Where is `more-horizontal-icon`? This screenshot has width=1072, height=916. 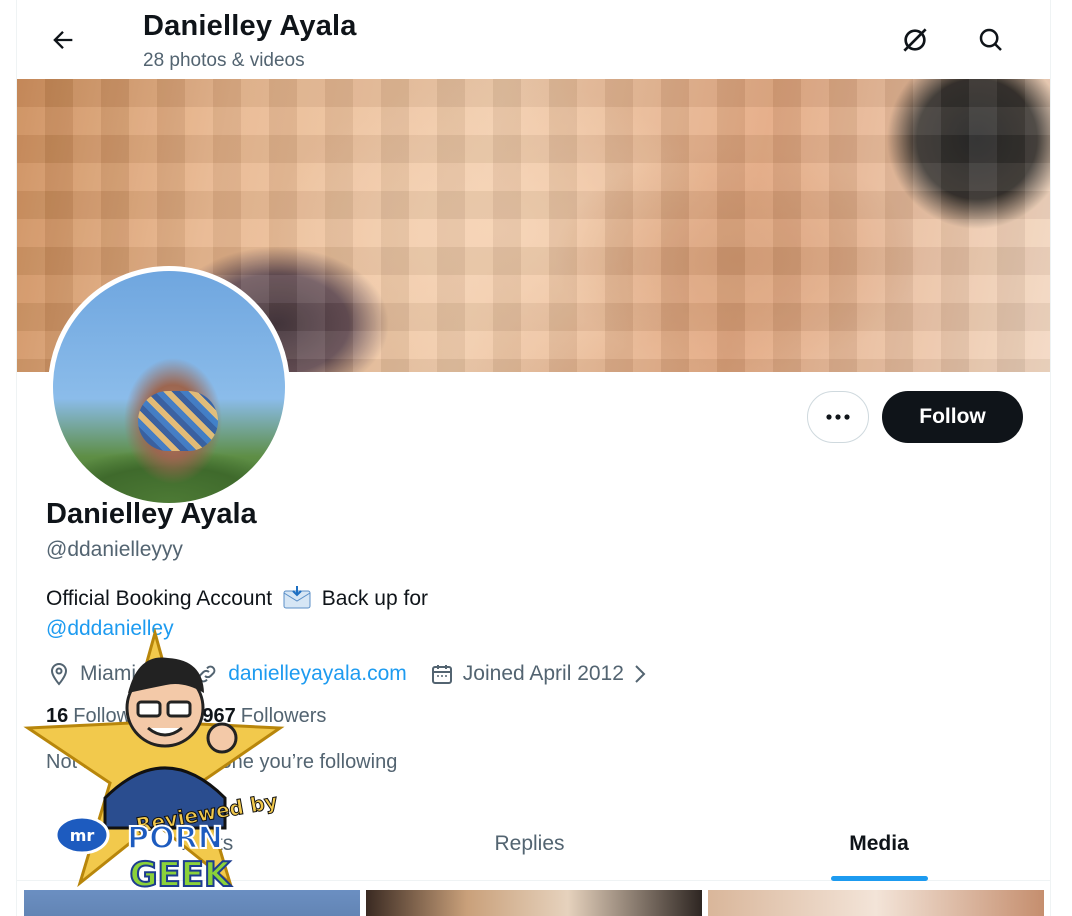
more-horizontal-icon is located at coordinates (838, 417).